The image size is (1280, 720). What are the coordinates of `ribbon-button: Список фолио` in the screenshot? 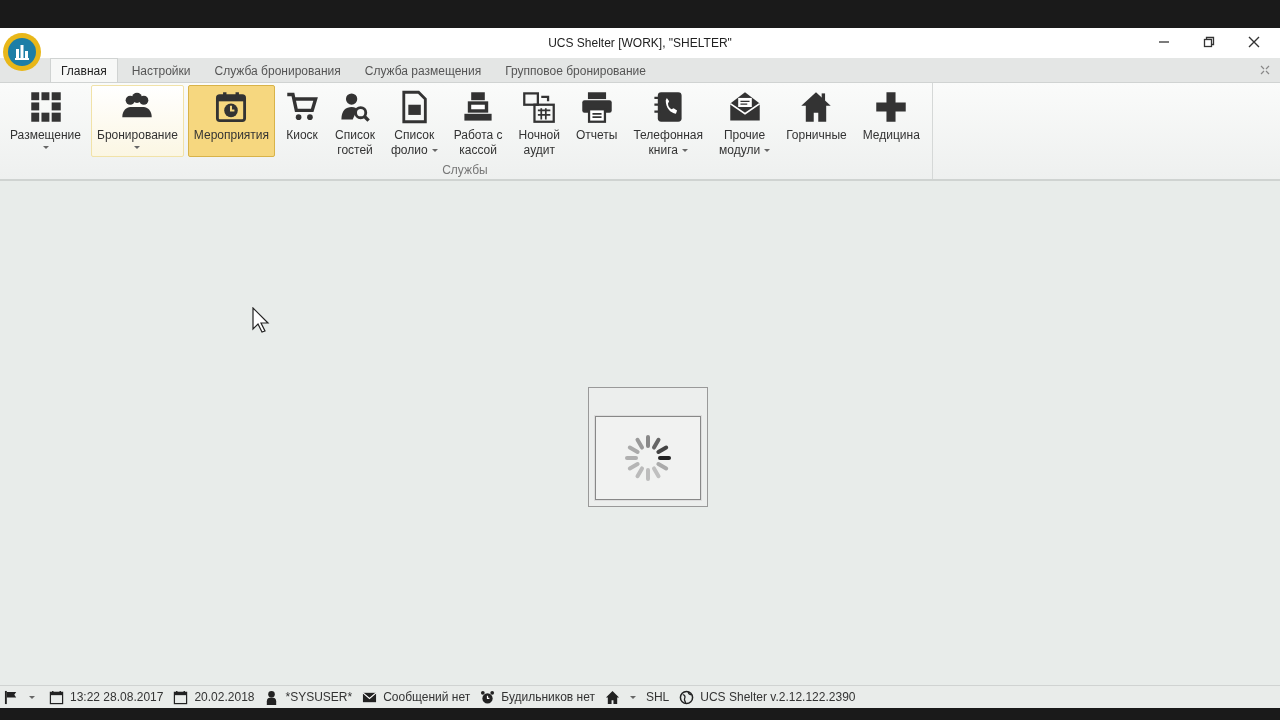 It's located at (414, 124).